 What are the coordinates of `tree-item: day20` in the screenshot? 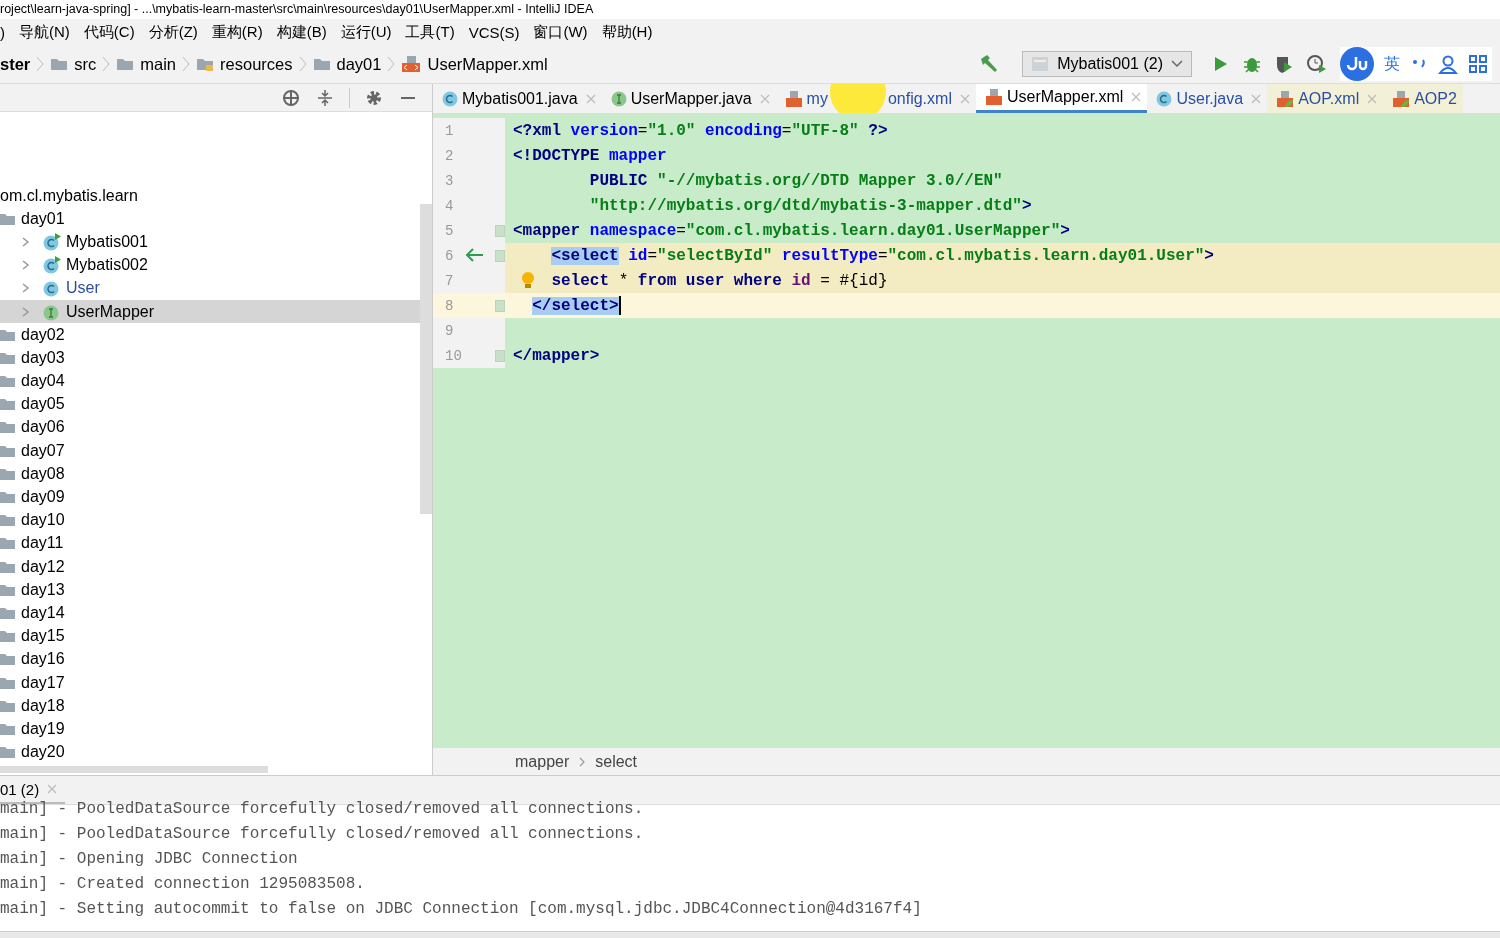 It's located at (210, 752).